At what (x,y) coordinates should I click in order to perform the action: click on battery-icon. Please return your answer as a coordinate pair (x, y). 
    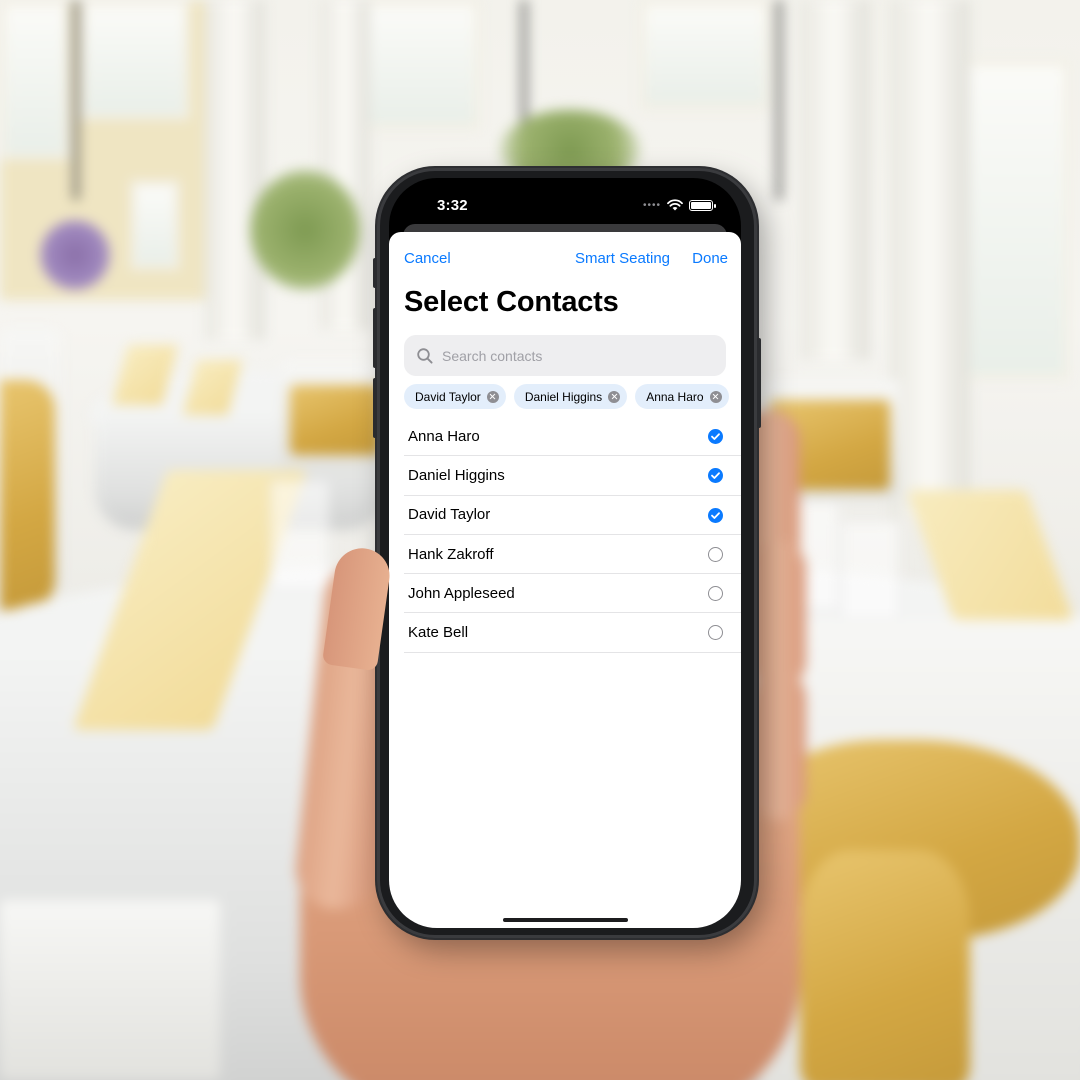
    Looking at the image, I should click on (702, 205).